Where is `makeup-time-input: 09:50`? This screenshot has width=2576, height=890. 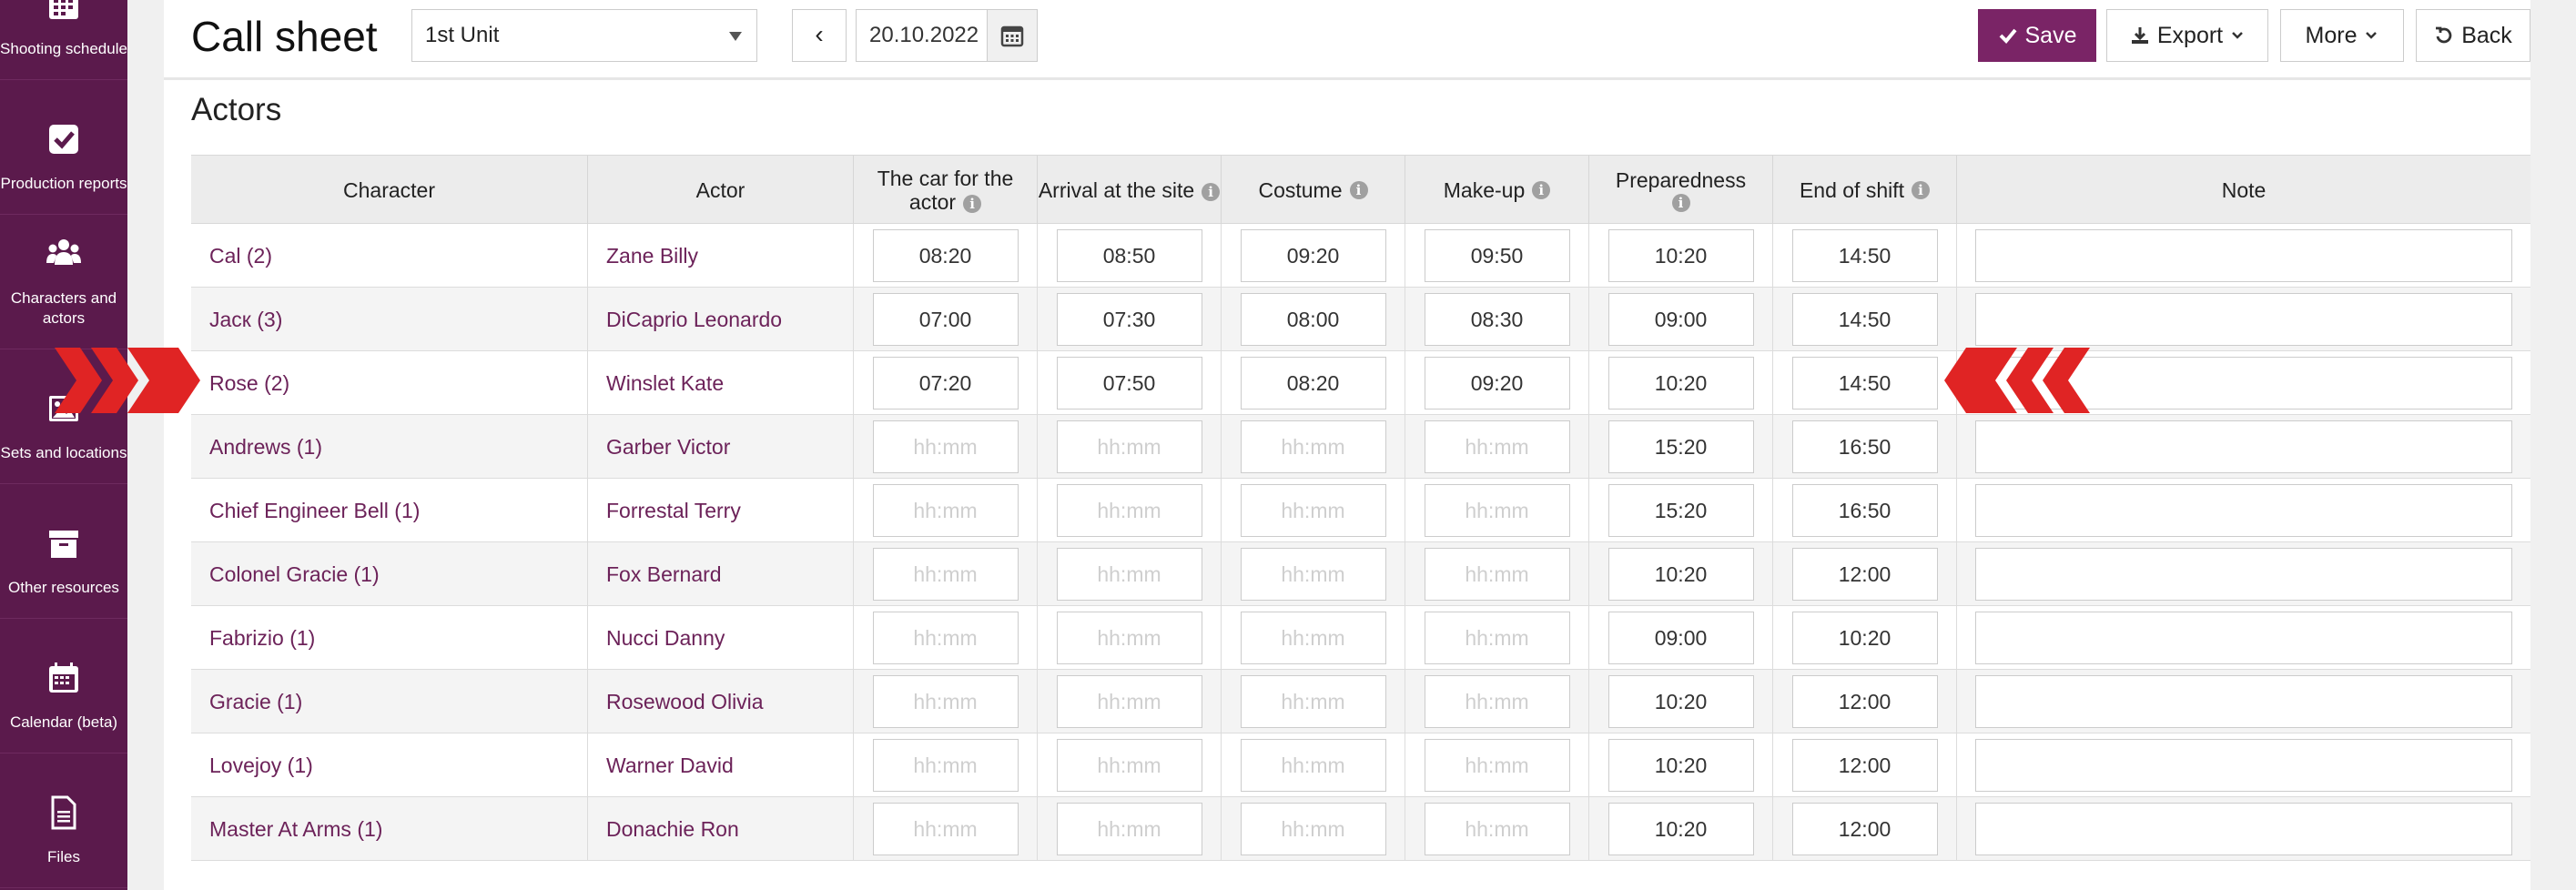
makeup-time-input: 09:50 is located at coordinates (1497, 255).